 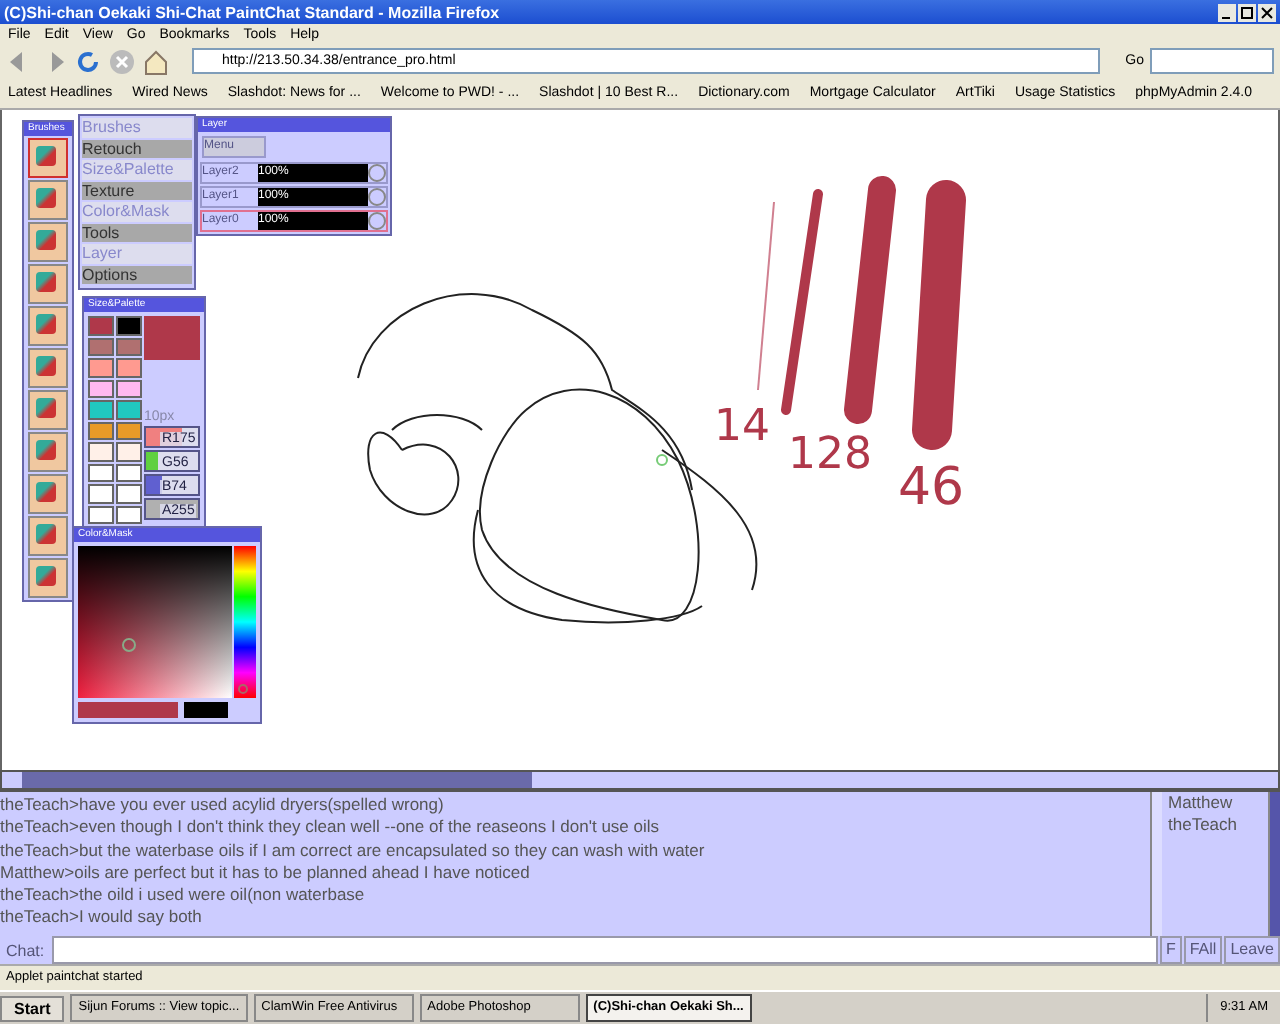 I want to click on horizontal-scrollbar, so click(x=640, y=780).